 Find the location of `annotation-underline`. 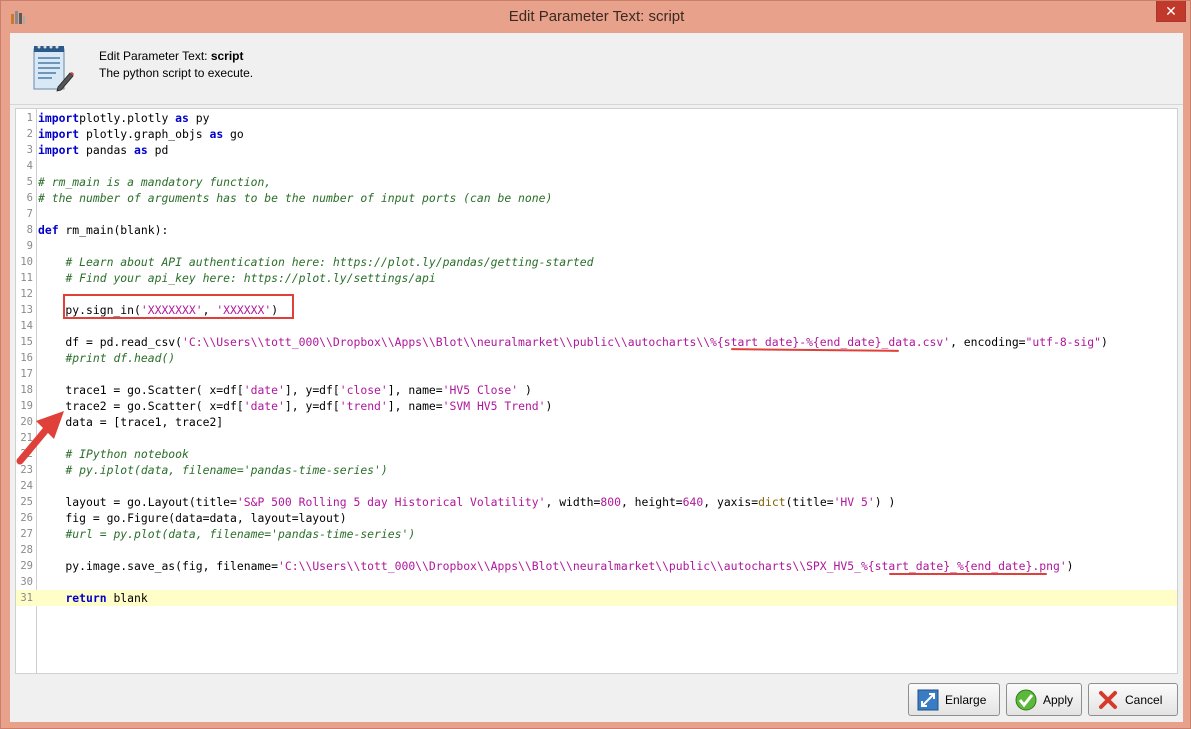

annotation-underline is located at coordinates (968, 574).